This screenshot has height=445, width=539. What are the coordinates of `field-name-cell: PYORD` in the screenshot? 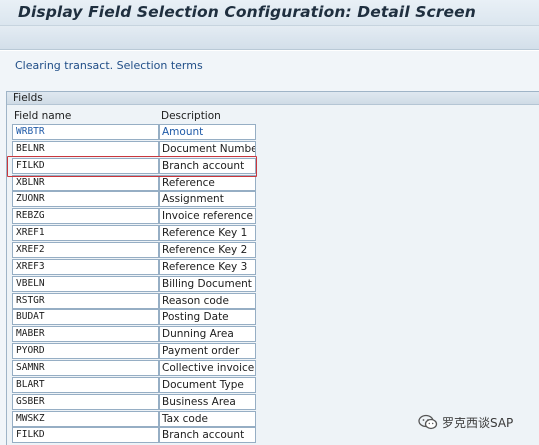 It's located at (85, 351).